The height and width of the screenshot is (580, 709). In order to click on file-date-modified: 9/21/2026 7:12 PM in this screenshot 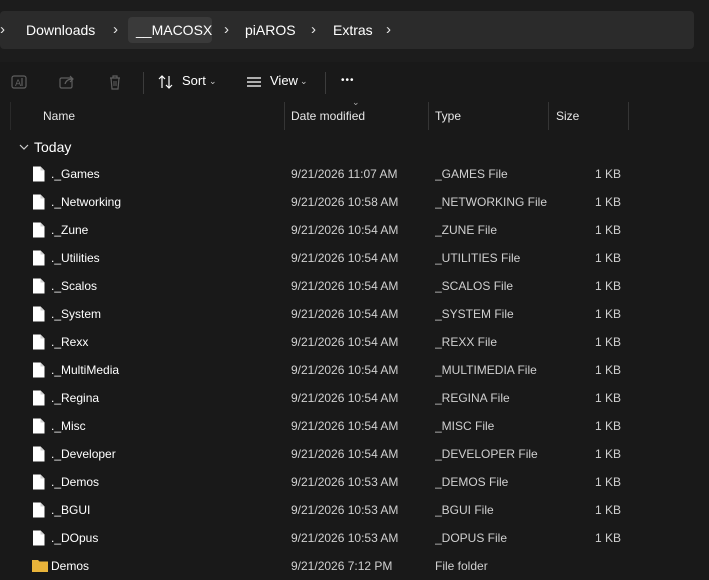, I will do `click(342, 566)`.